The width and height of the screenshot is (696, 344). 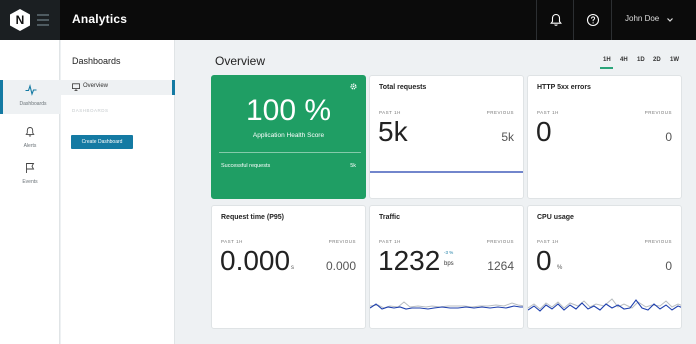 I want to click on logo-area: N, so click(x=30, y=20).